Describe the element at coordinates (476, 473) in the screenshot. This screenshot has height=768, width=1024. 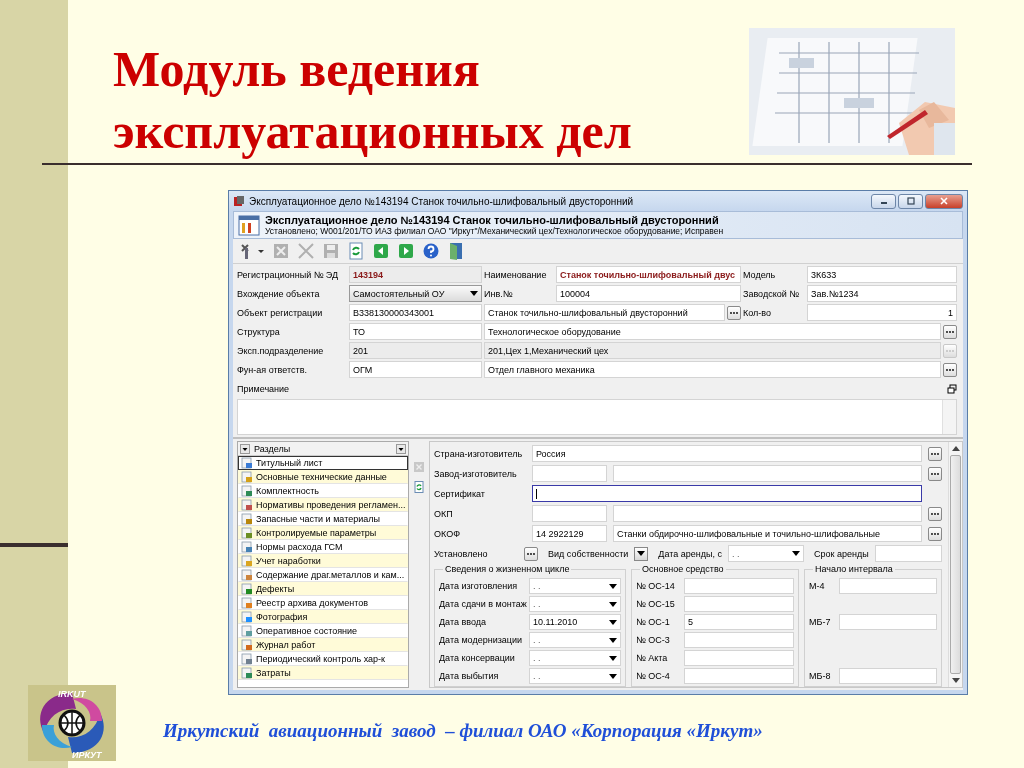
I see `field-label: Завод-изготовитель` at that location.